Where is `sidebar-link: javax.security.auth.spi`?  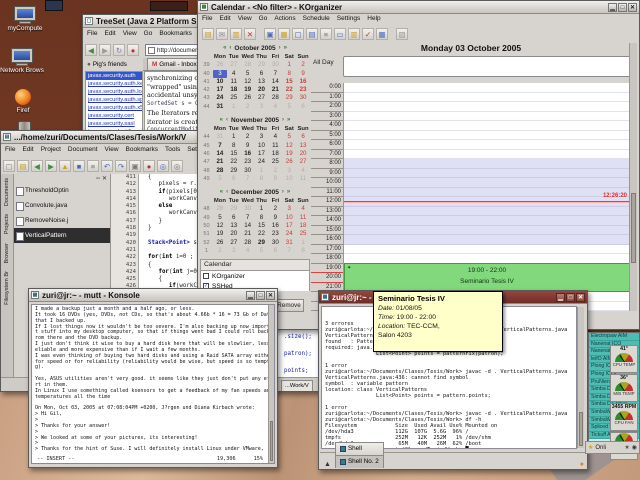 sidebar-link: javax.security.auth.spi is located at coordinates (114, 100).